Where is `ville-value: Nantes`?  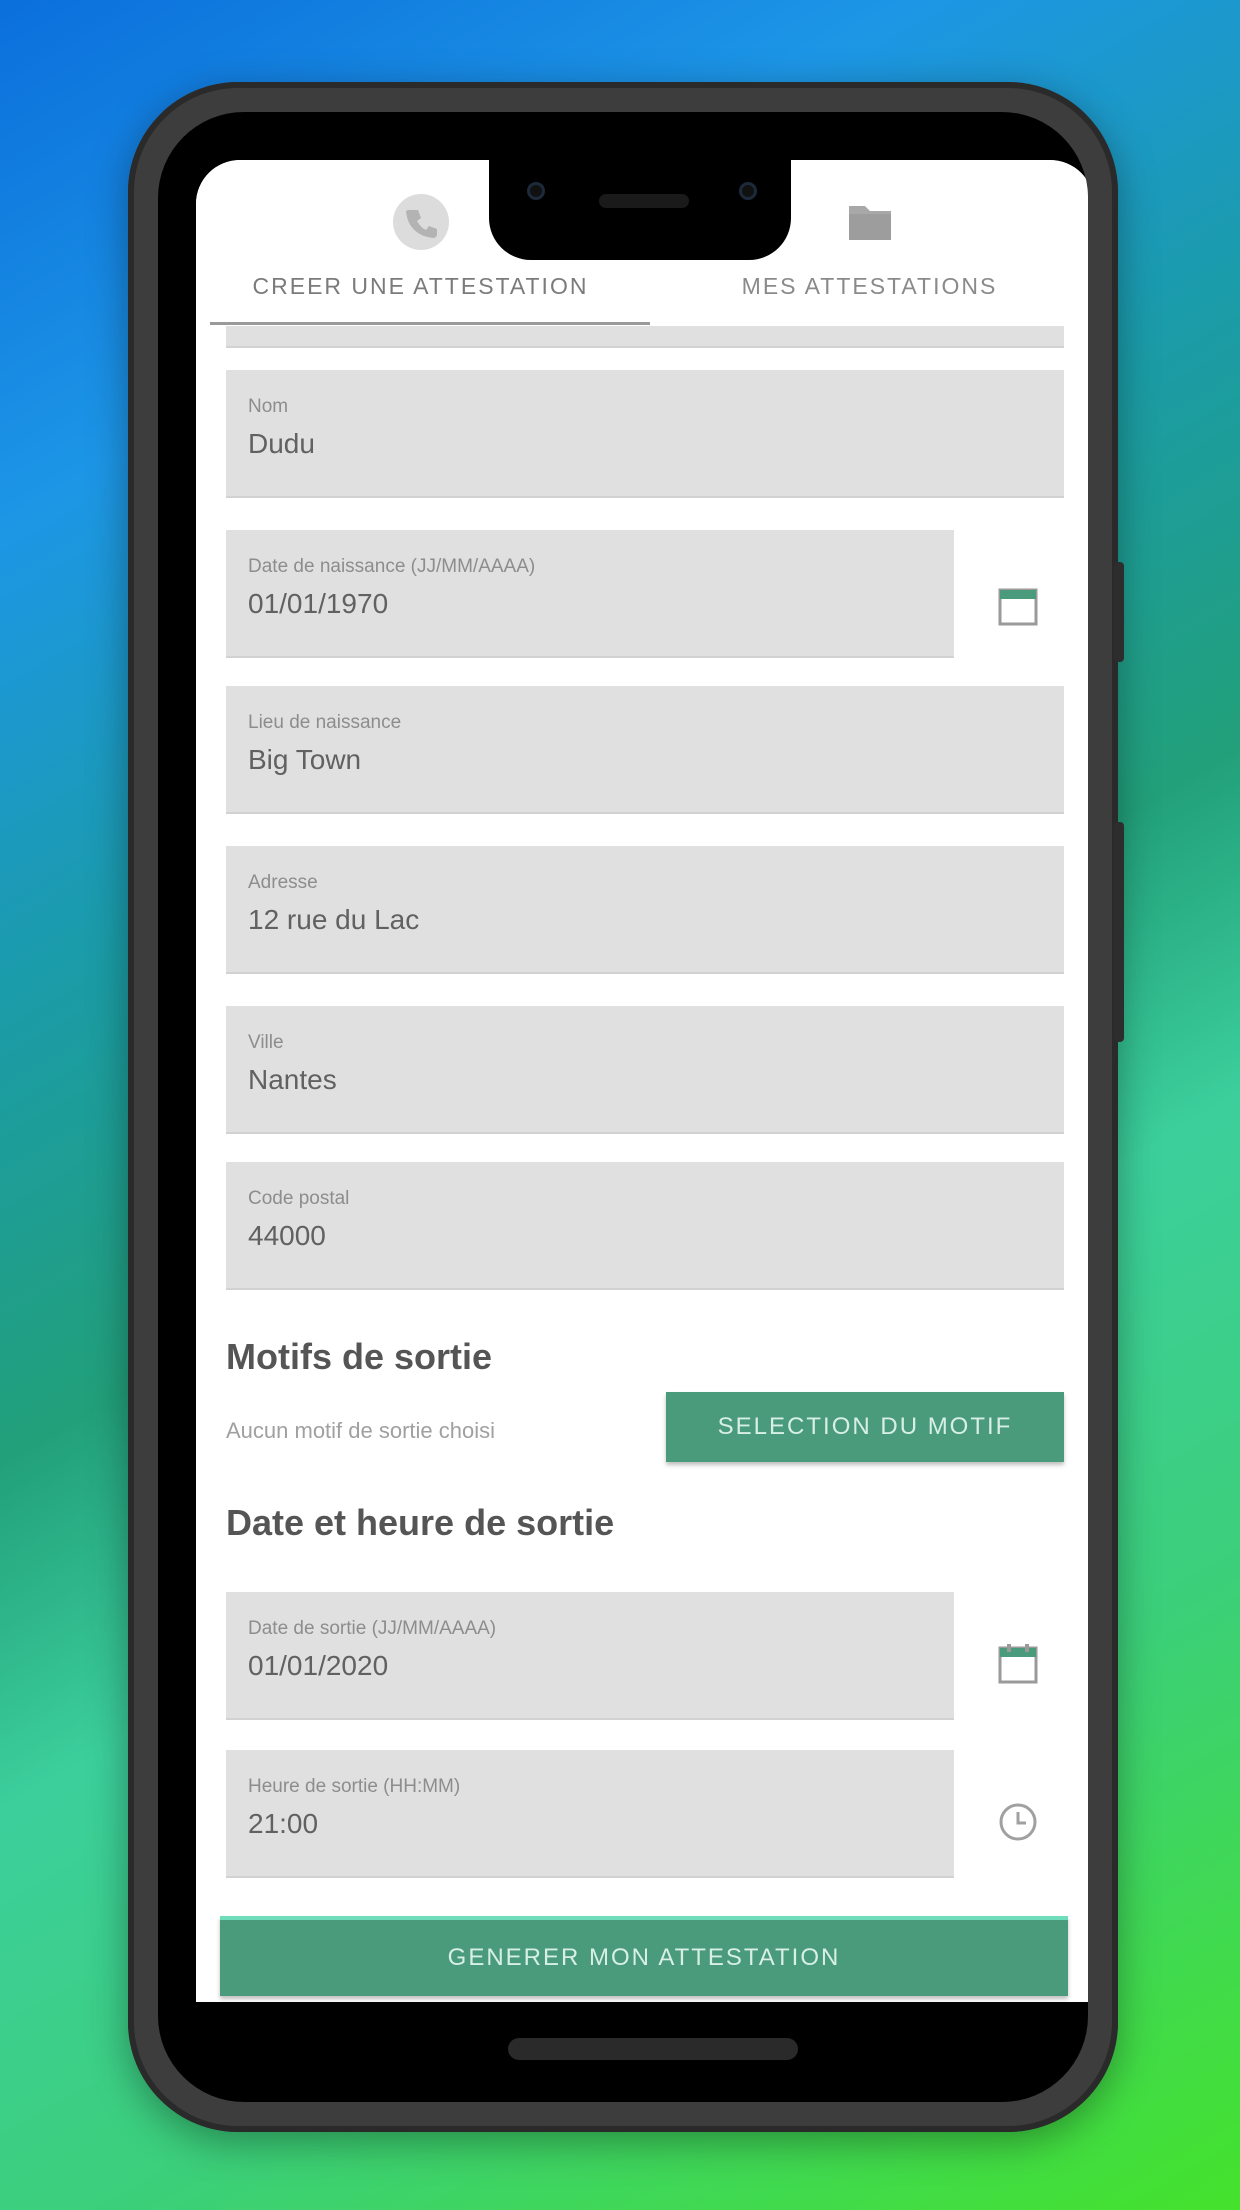
ville-value: Nantes is located at coordinates (292, 1079).